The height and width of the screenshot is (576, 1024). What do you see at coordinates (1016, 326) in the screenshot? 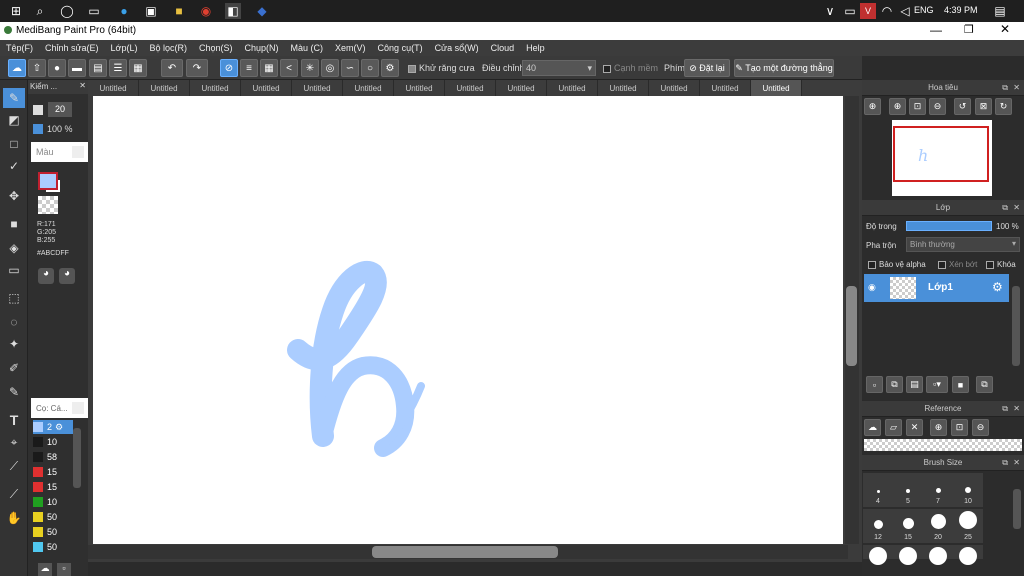
I see `layer-scrollbar` at bounding box center [1016, 326].